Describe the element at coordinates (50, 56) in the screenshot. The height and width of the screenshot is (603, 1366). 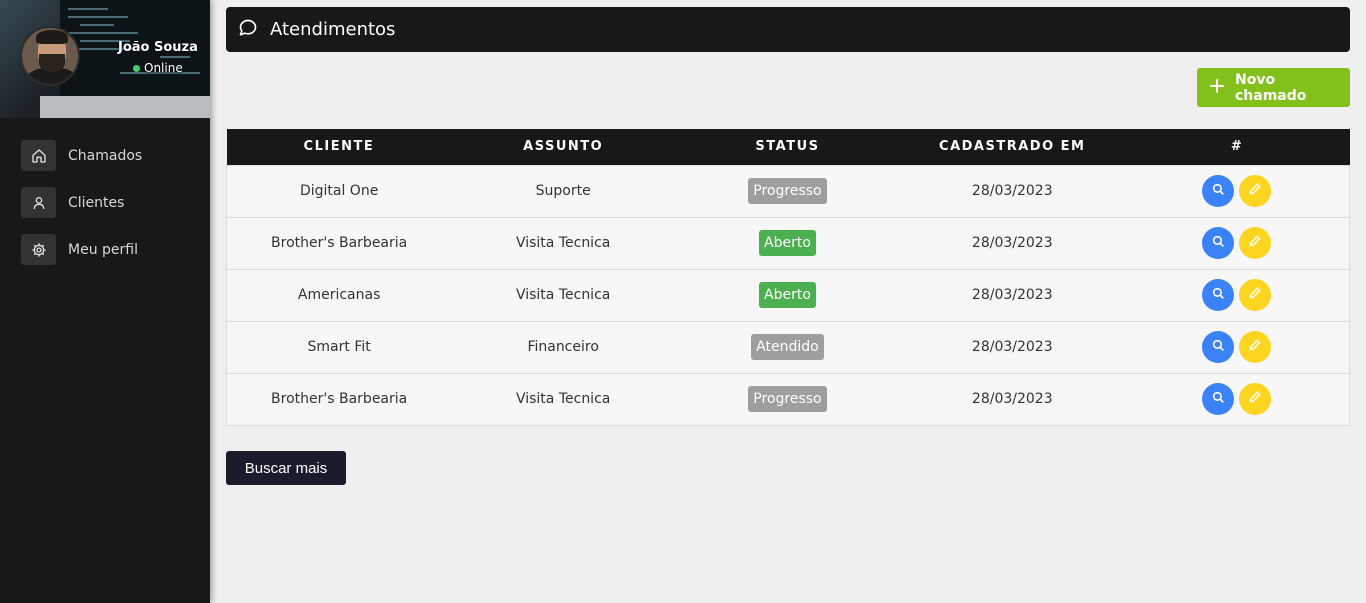
I see `avatar` at that location.